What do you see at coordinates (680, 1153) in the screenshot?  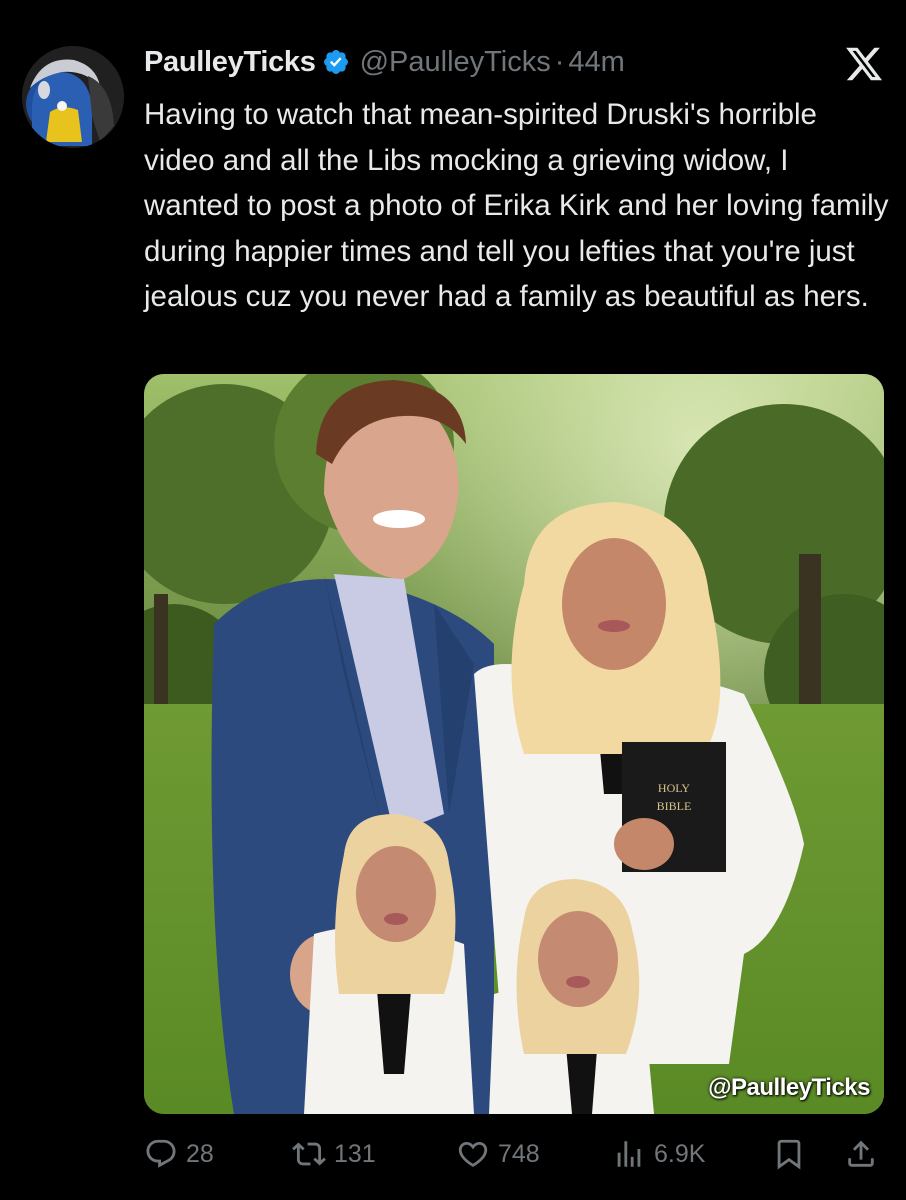 I see `views-count: 6.9K` at bounding box center [680, 1153].